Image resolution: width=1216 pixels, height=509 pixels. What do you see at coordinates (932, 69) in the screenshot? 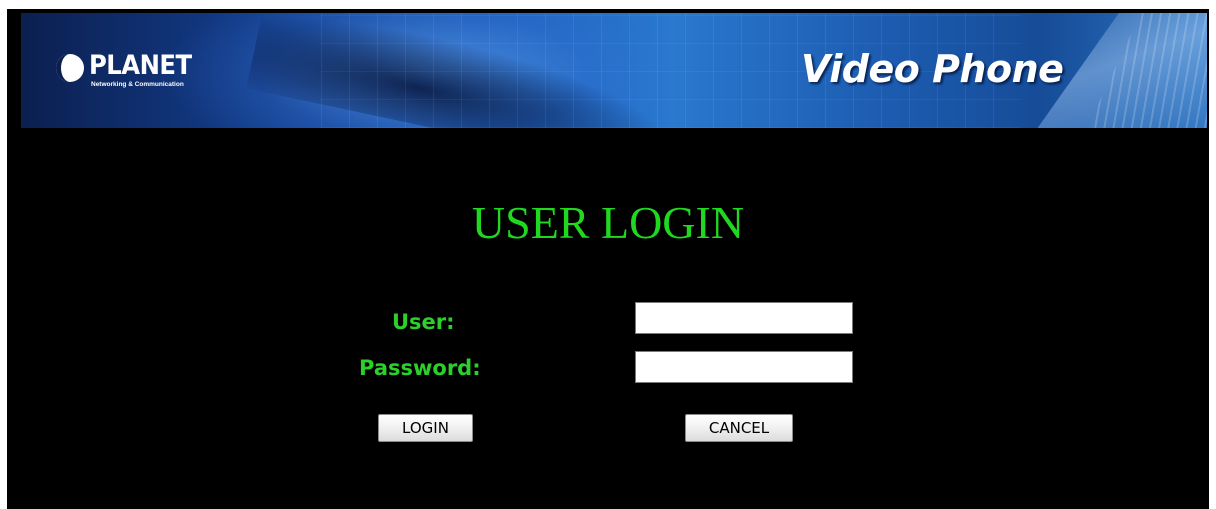
I see `product-title: Video Phone` at bounding box center [932, 69].